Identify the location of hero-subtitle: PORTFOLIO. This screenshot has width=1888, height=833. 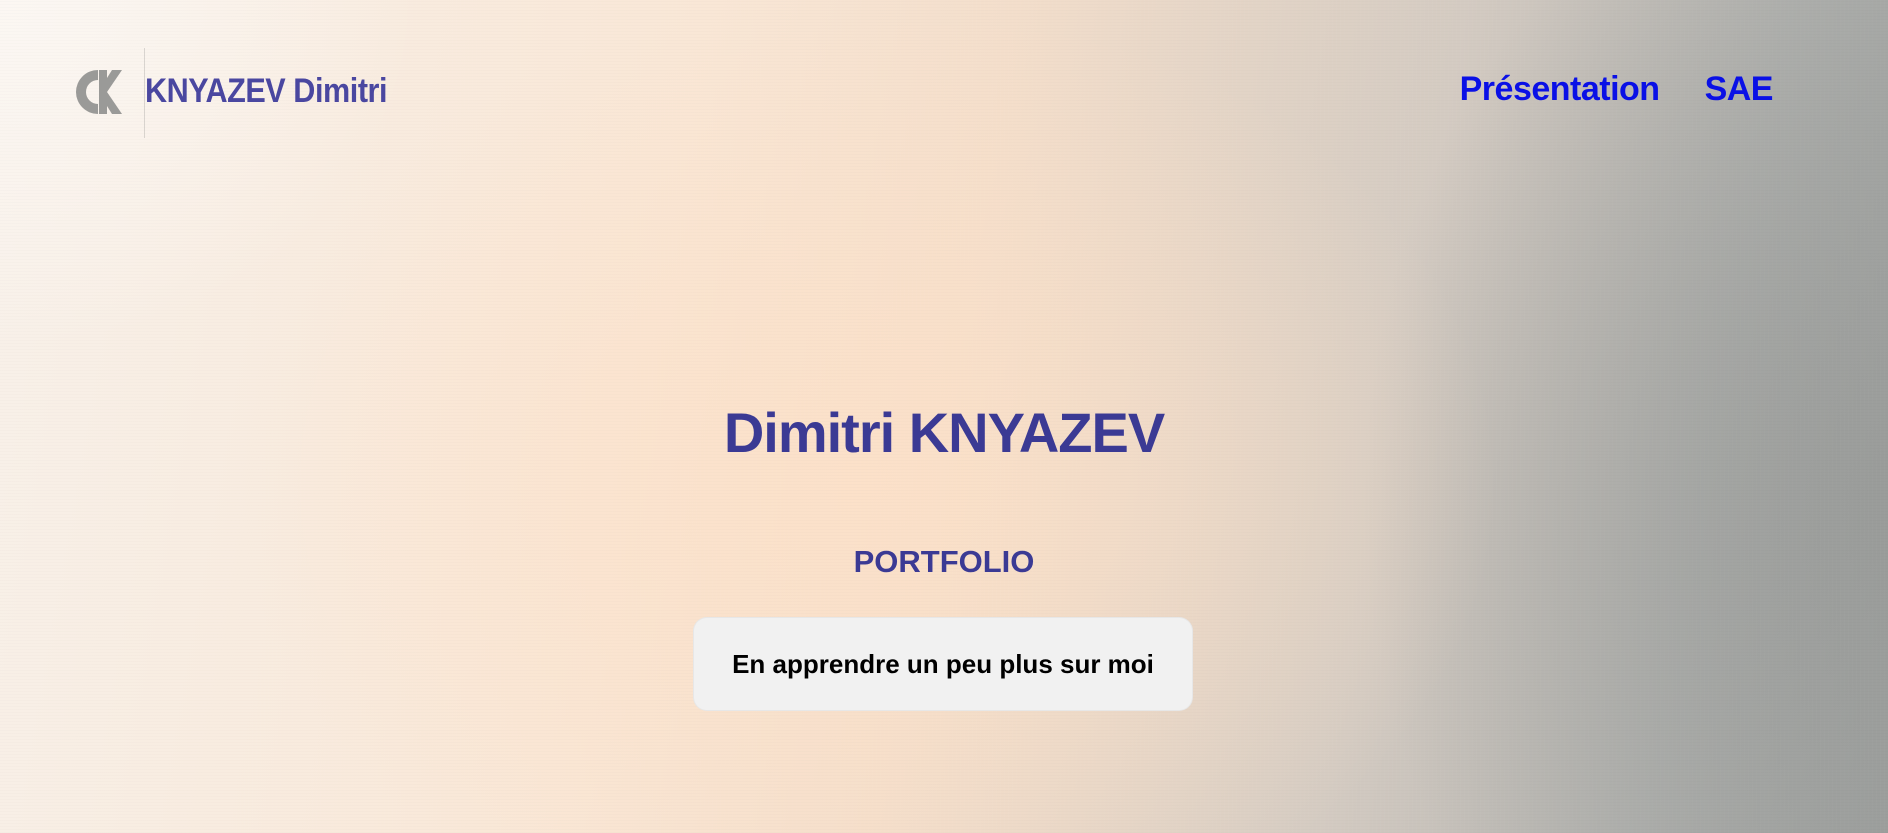
(944, 561).